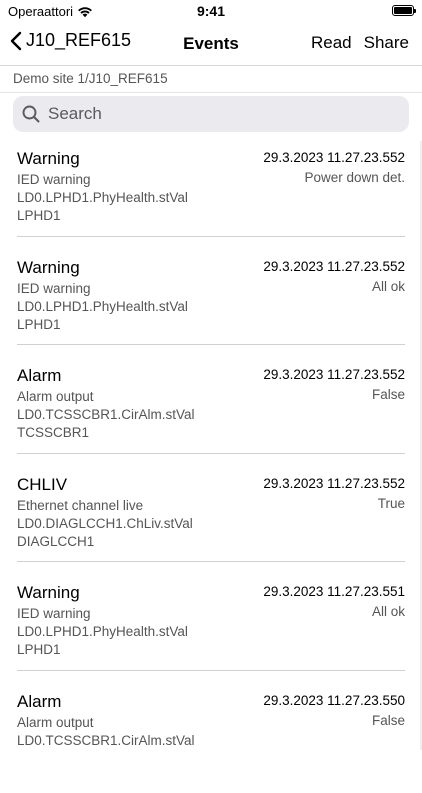 The height and width of the screenshot is (793, 422). I want to click on nav-actions: Read Share, so click(360, 43).